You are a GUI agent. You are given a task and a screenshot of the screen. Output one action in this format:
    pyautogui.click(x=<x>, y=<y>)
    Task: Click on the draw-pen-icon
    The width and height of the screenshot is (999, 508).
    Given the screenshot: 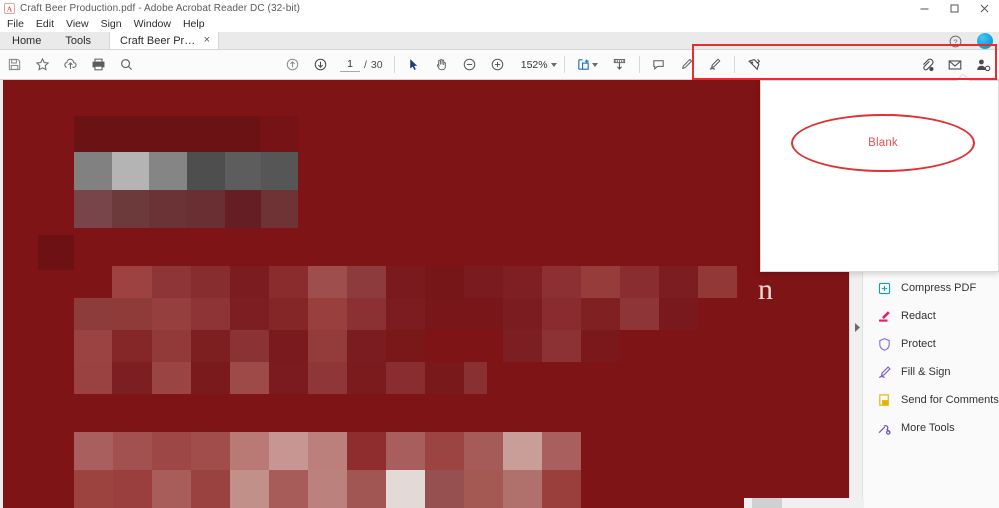 What is the action you would take?
    pyautogui.click(x=715, y=65)
    